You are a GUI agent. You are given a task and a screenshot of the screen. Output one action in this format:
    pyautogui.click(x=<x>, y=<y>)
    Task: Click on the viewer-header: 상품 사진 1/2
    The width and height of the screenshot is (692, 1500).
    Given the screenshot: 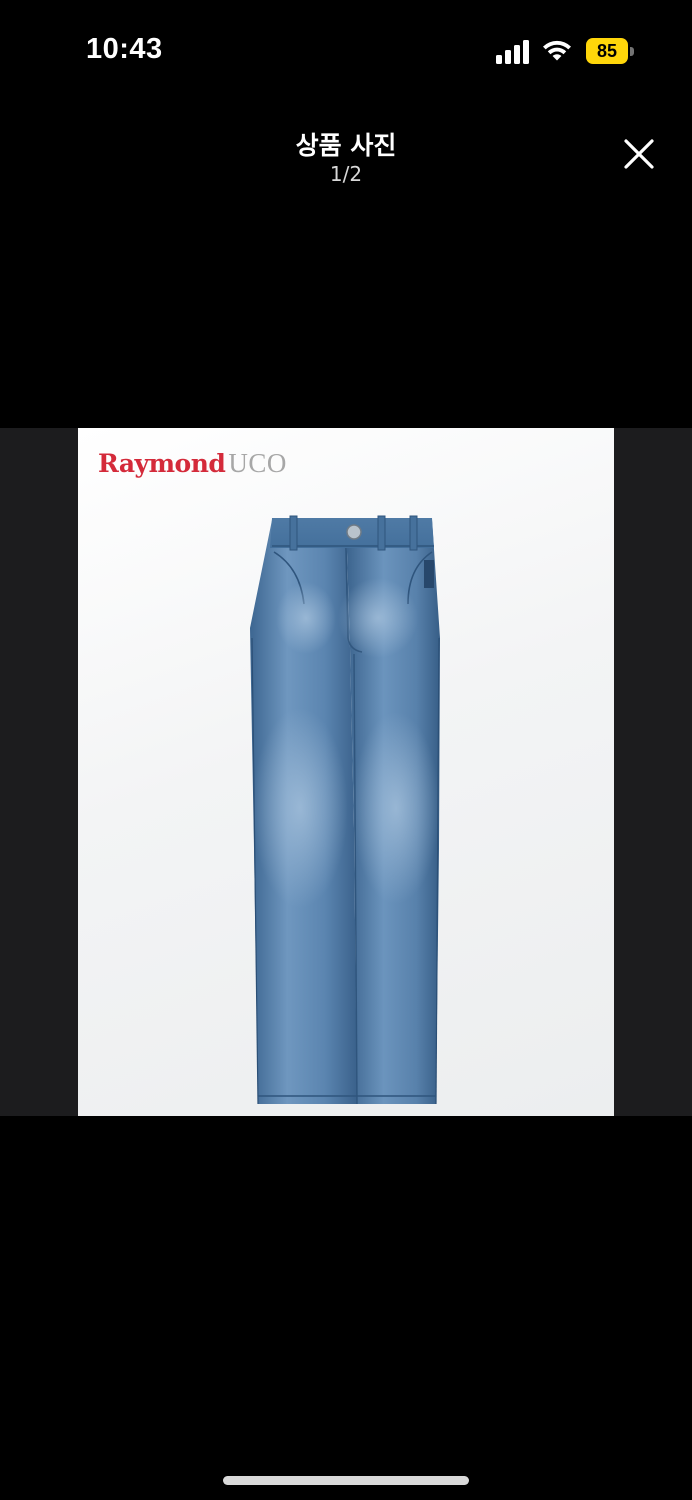 What is the action you would take?
    pyautogui.click(x=346, y=160)
    